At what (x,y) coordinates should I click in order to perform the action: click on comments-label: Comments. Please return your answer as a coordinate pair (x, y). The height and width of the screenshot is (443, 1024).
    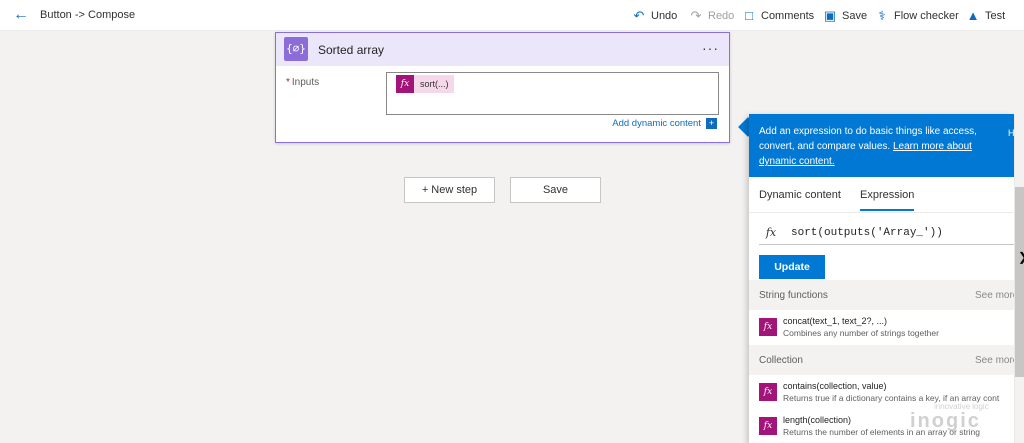
    Looking at the image, I should click on (788, 16).